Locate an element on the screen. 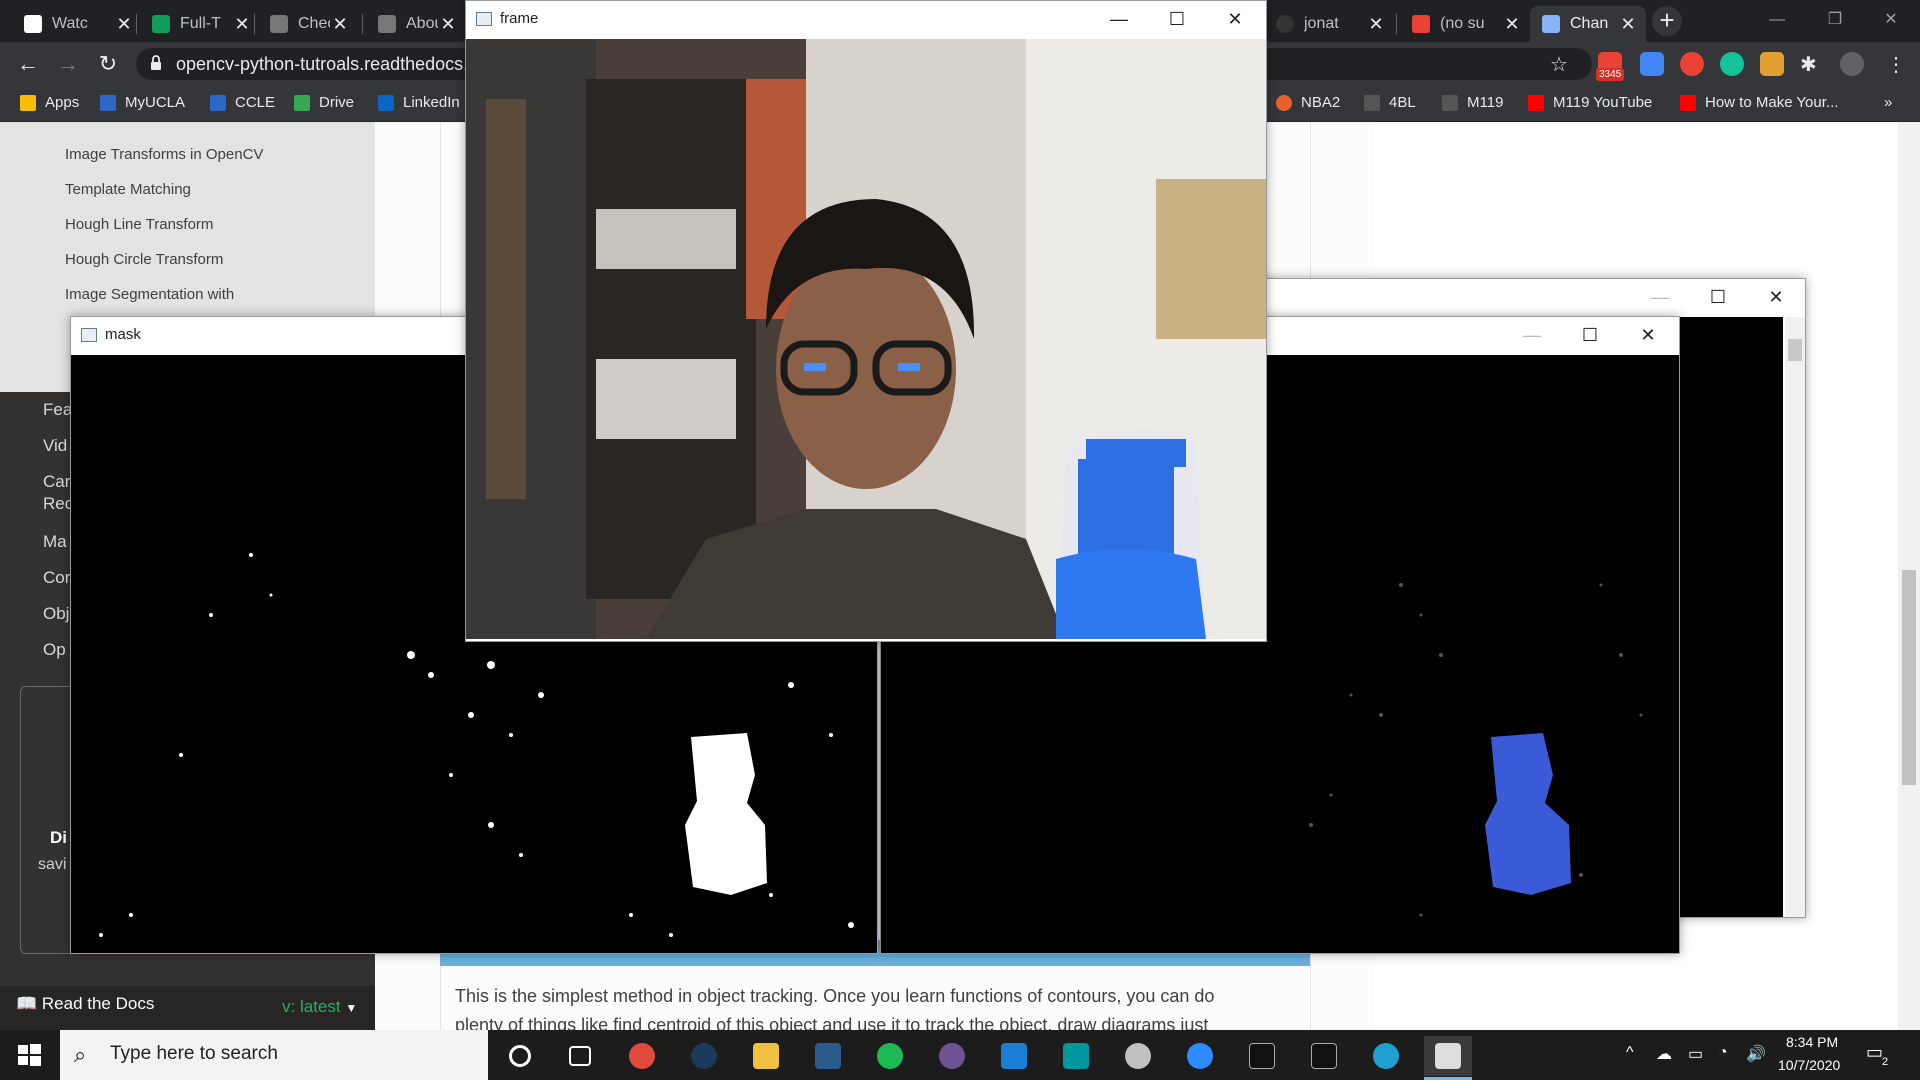 This screenshot has height=1080, width=1920. tab-6-active: Chan ✕ is located at coordinates (1588, 24).